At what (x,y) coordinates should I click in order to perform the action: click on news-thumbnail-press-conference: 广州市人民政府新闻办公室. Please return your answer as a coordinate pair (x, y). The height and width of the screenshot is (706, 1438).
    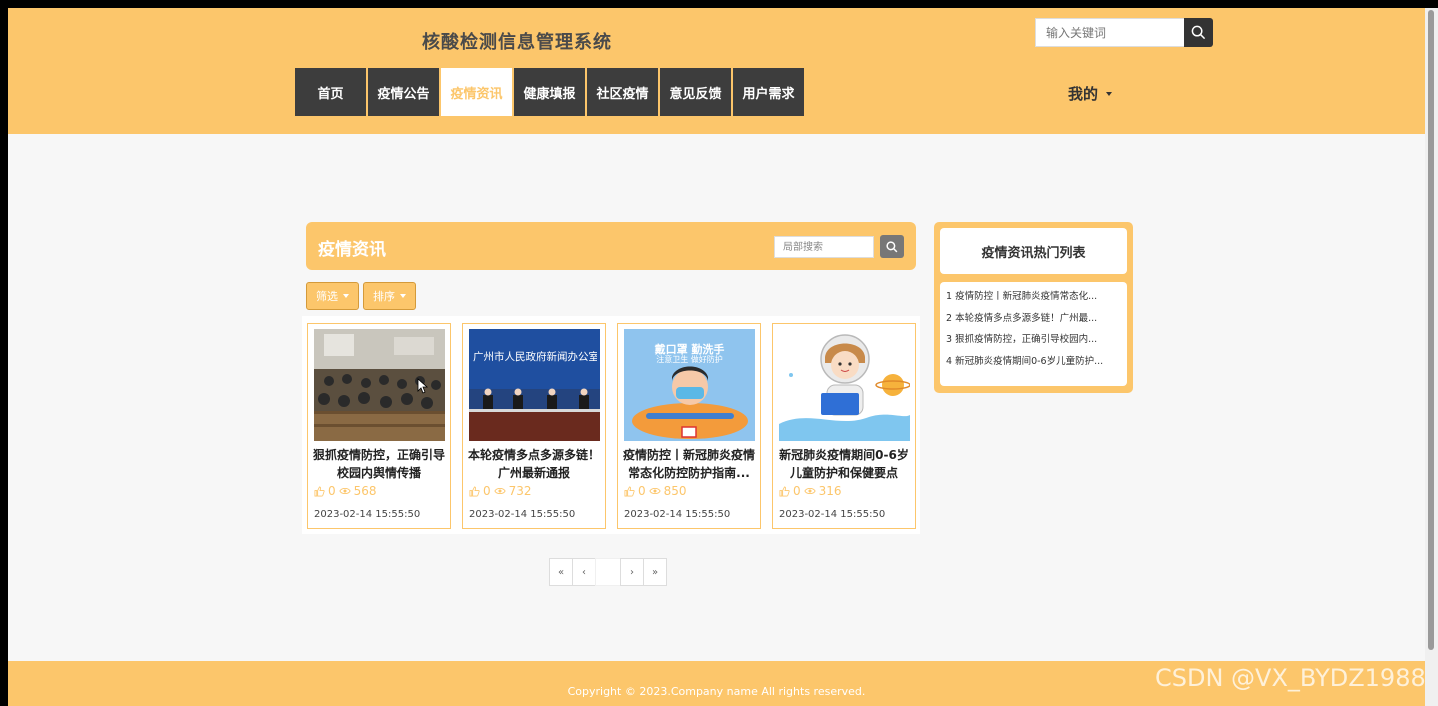
    Looking at the image, I should click on (534, 385).